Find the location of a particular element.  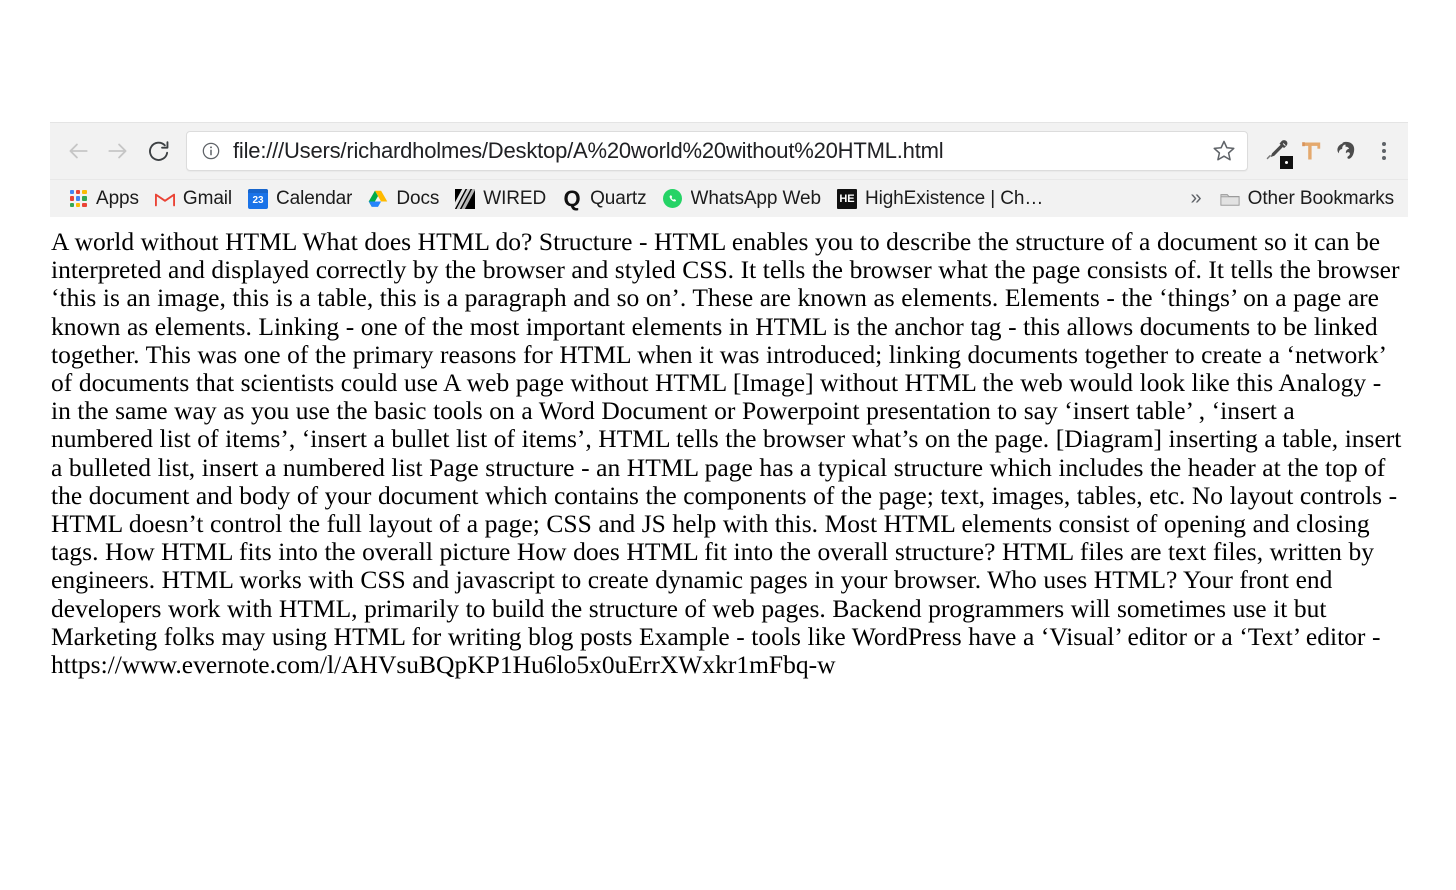

quartz-icon: Q is located at coordinates (572, 198).